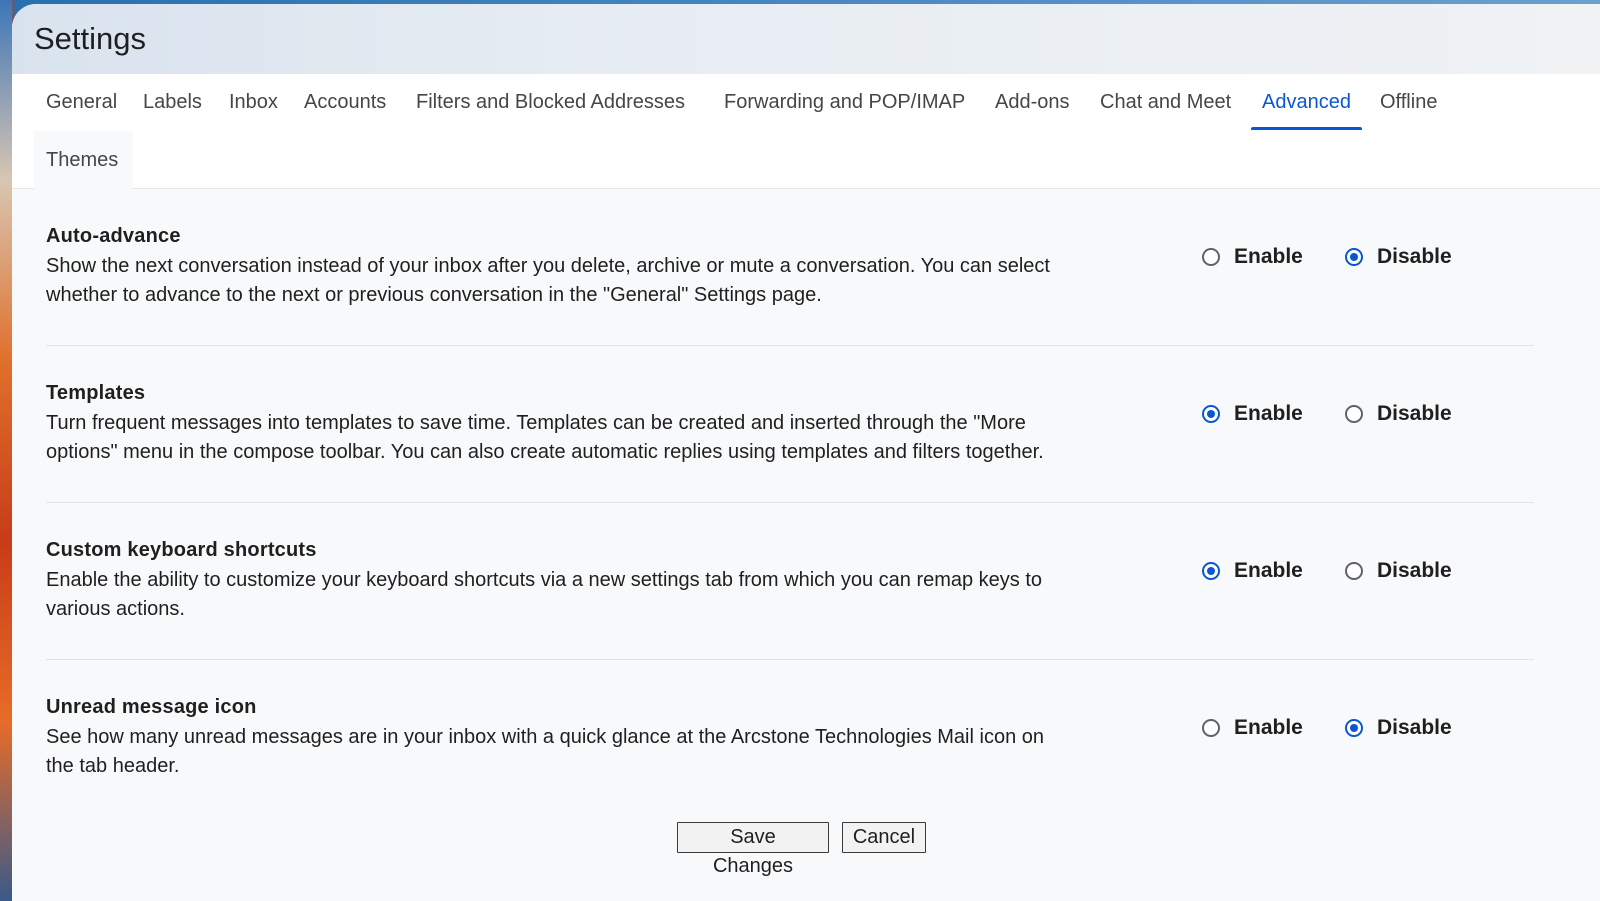 Image resolution: width=1600 pixels, height=901 pixels. Describe the element at coordinates (884, 837) in the screenshot. I see `cancel-button: Cancel` at that location.